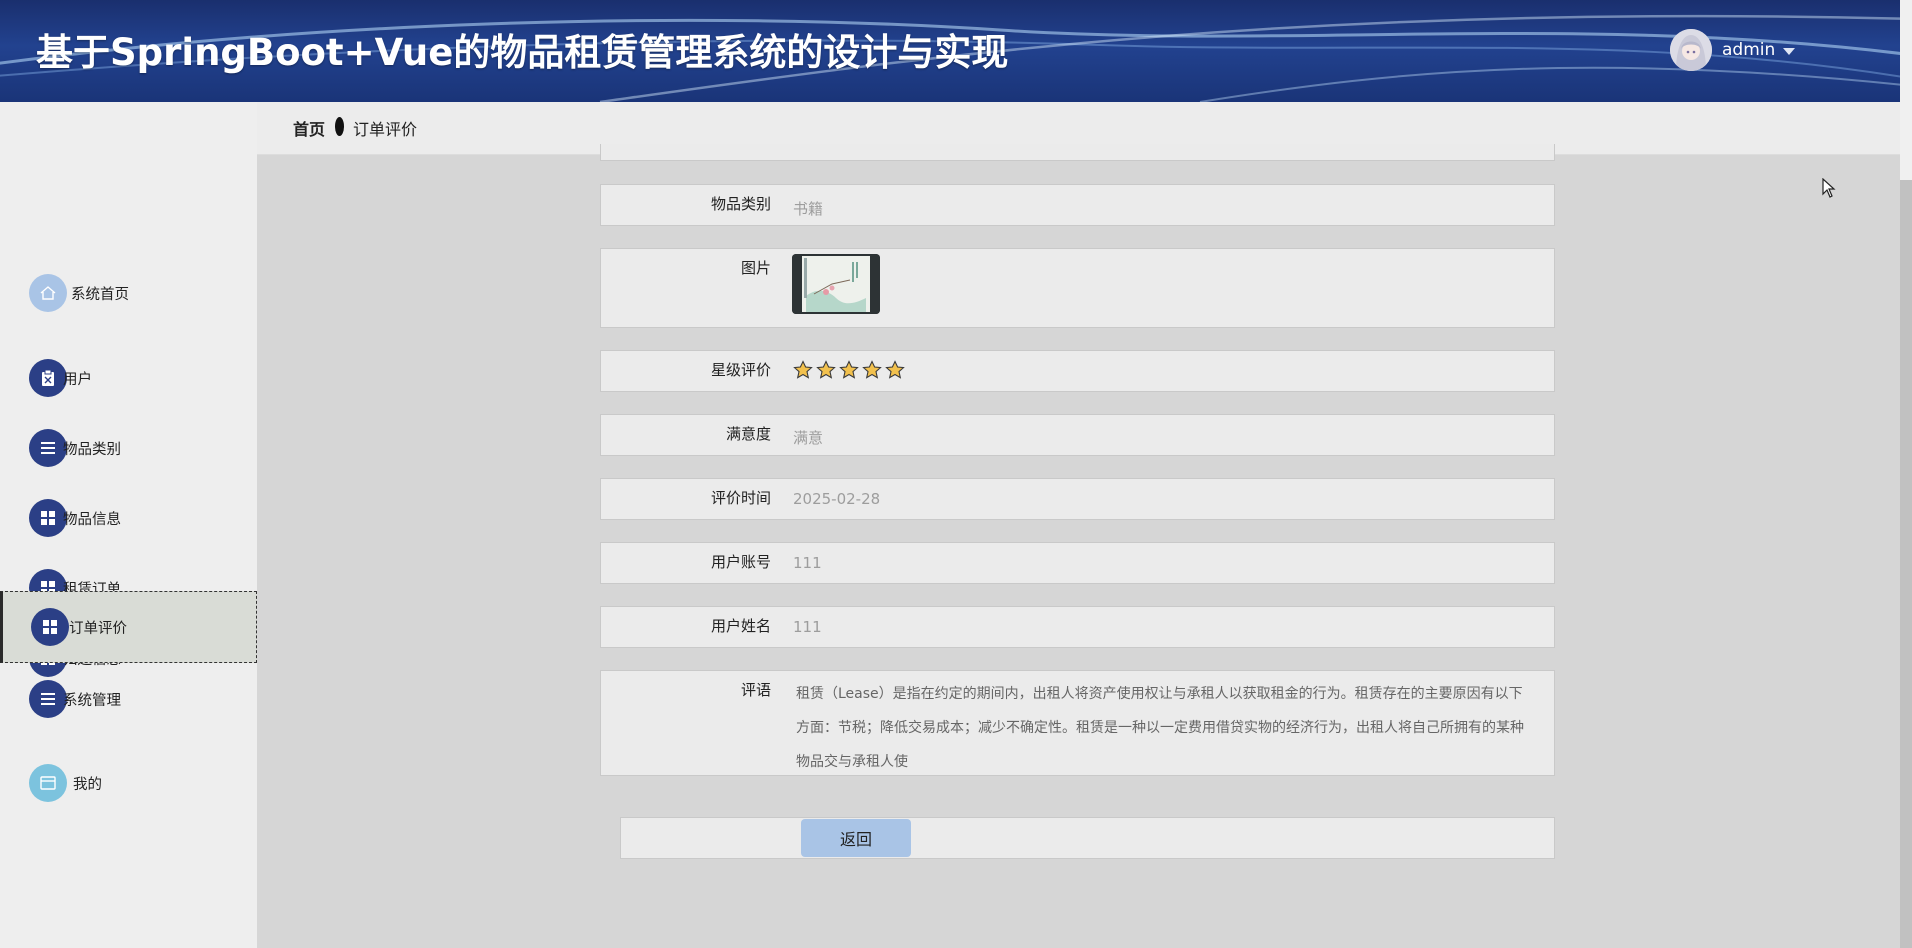 The height and width of the screenshot is (948, 1912). What do you see at coordinates (740, 204) in the screenshot?
I see `category-label: 物品类别` at bounding box center [740, 204].